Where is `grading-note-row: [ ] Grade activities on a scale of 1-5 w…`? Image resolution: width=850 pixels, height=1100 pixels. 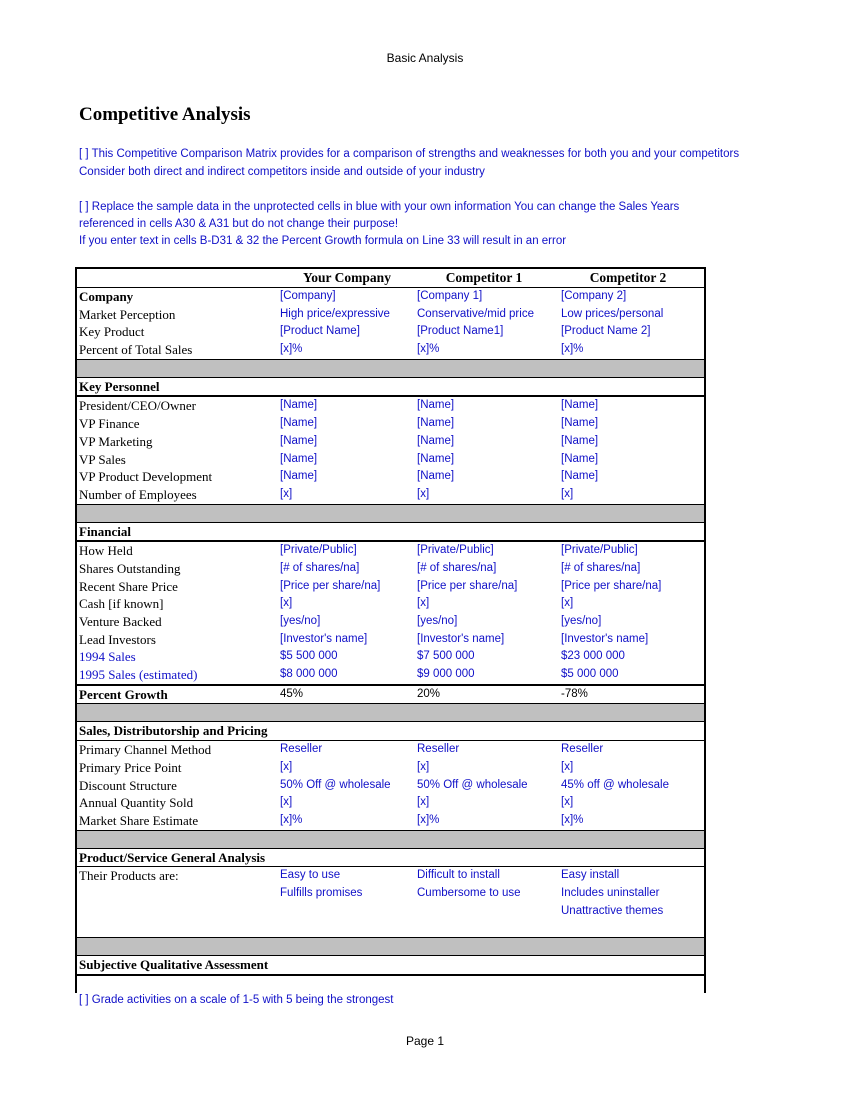 grading-note-row: [ ] Grade activities on a scale of 1-5 w… is located at coordinates (390, 1001).